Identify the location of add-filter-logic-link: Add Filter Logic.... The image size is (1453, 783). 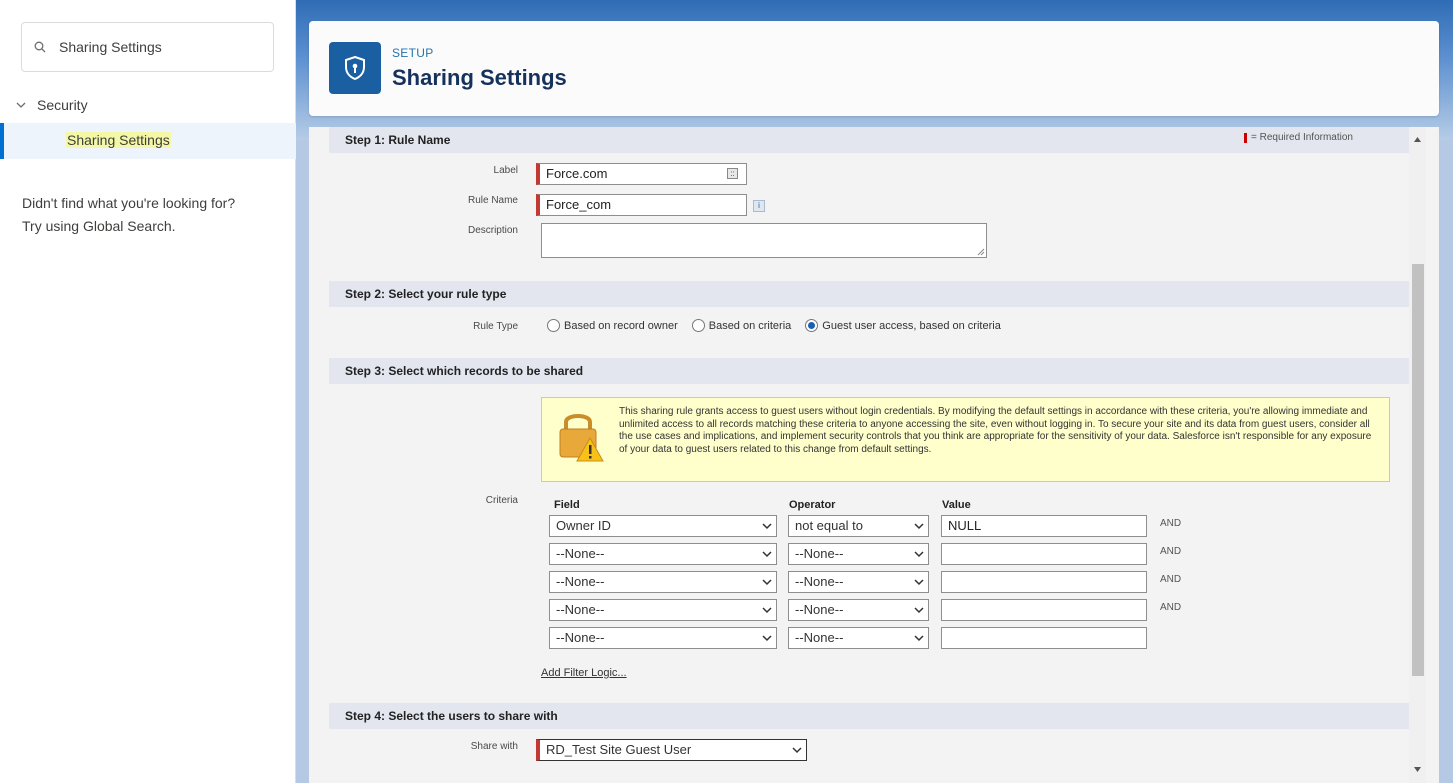
(584, 673).